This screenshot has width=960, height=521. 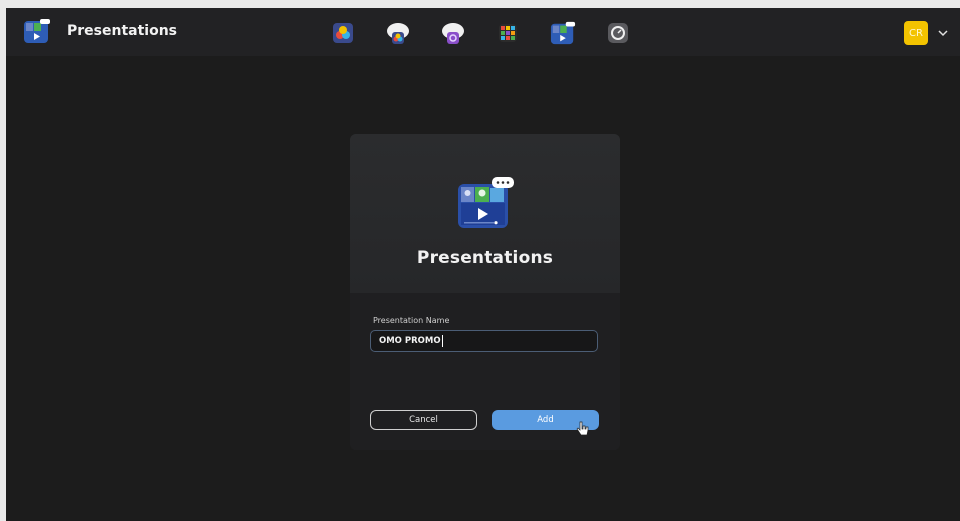 What do you see at coordinates (943, 32) in the screenshot?
I see `chevron-down-icon` at bounding box center [943, 32].